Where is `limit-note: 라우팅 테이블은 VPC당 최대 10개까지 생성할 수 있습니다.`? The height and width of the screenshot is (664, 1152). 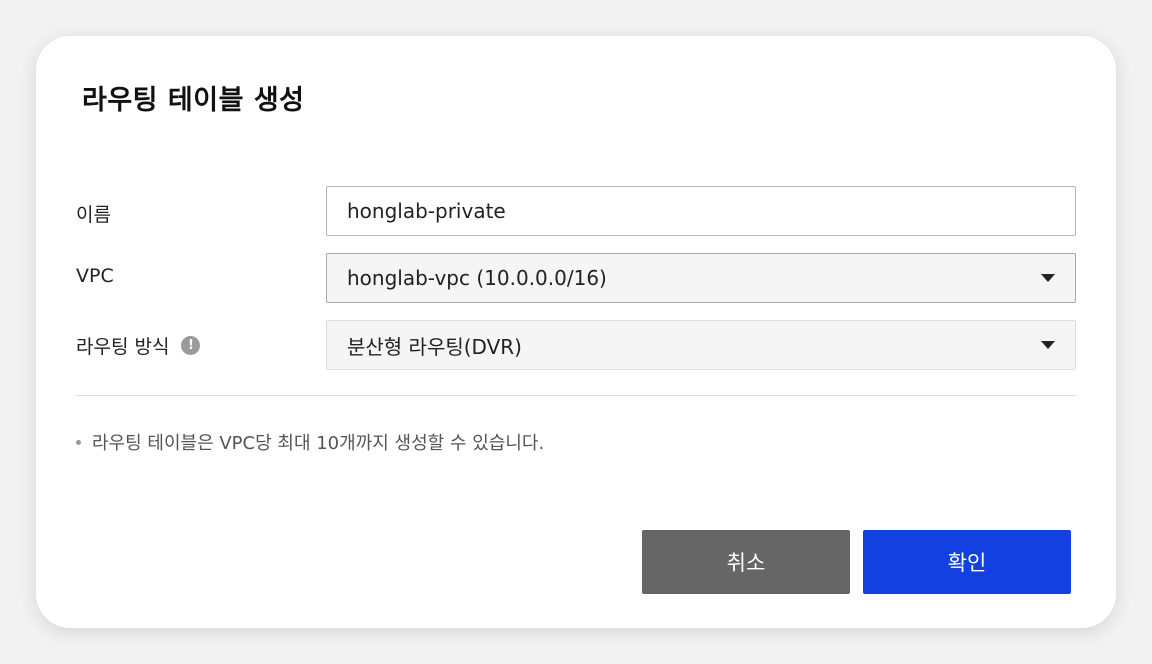
limit-note: 라우팅 테이블은 VPC당 최대 10개까지 생성할 수 있습니다. is located at coordinates (310, 442).